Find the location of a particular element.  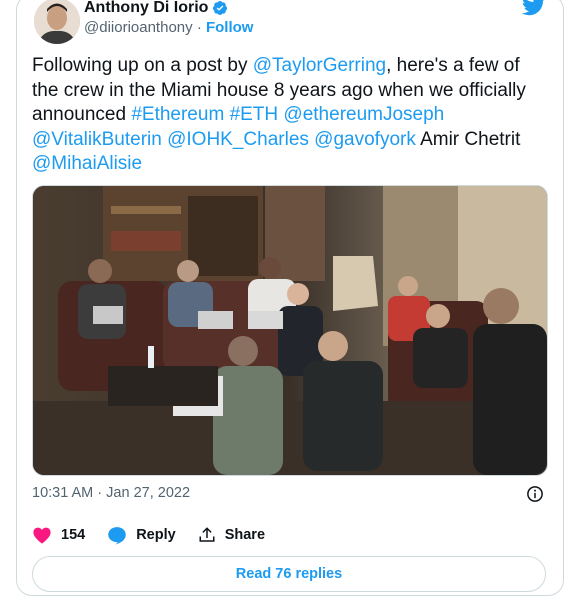

tweet-text-segment: Amir Chetrit is located at coordinates (468, 139).